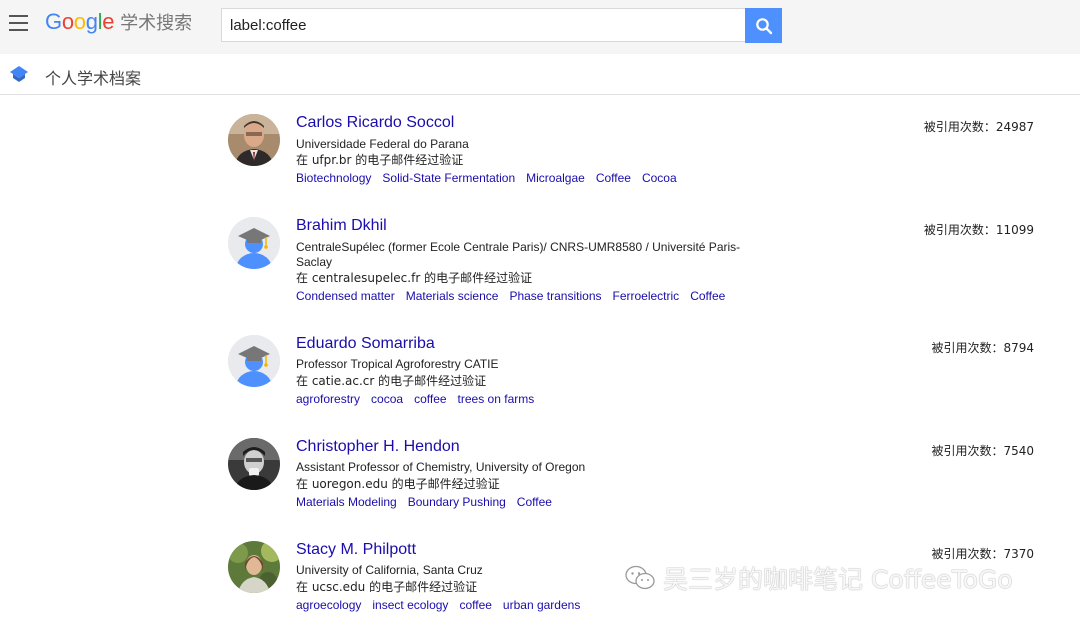  I want to click on interest-tag: Ferroelectric, so click(646, 296).